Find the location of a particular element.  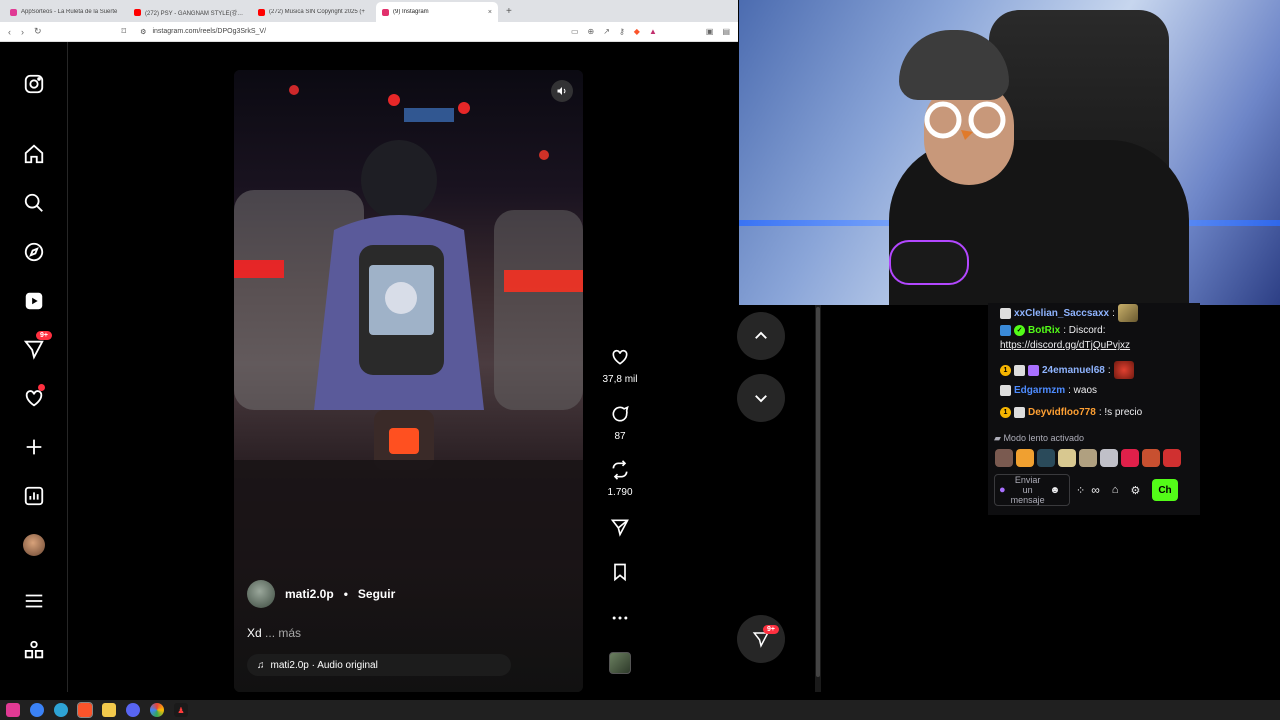

chat-message: https://discord.gg/dTjQuPvjxz is located at coordinates (1065, 345).